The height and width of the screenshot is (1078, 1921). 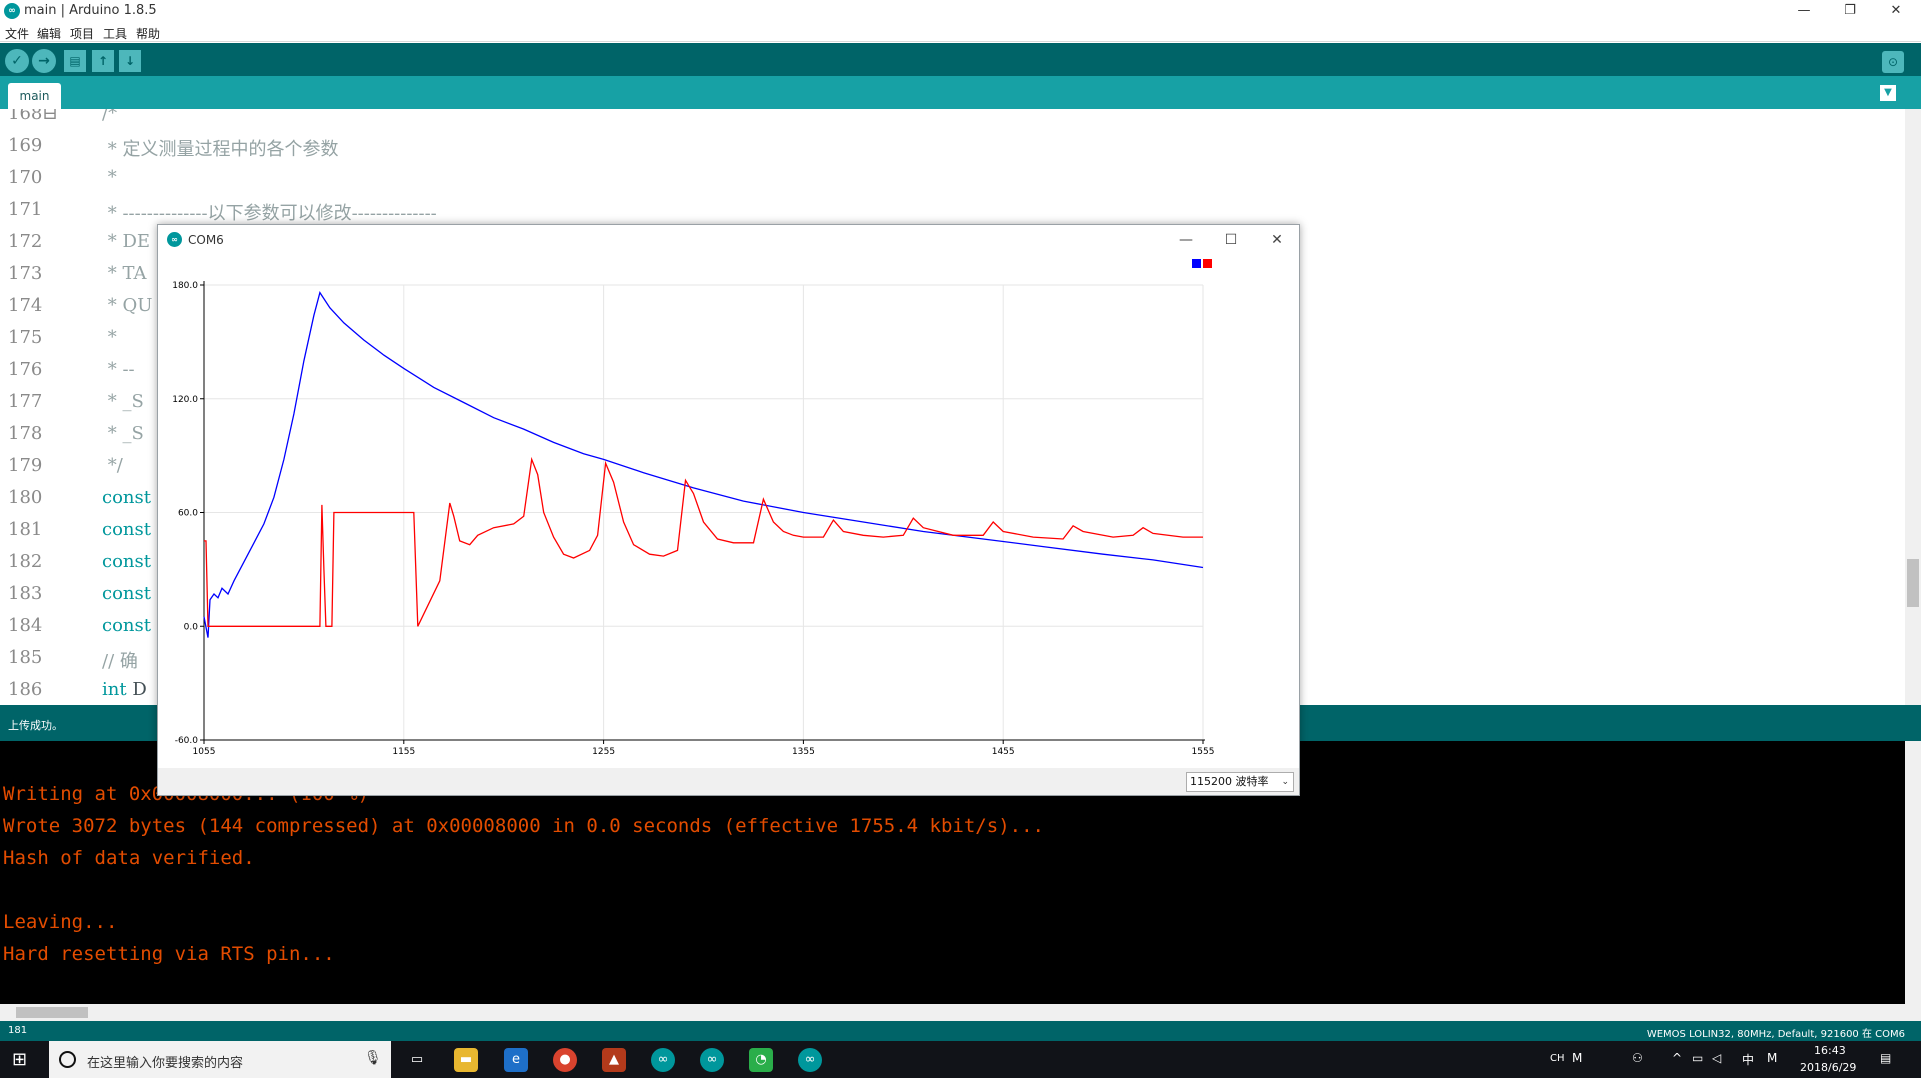 What do you see at coordinates (1748, 1059) in the screenshot?
I see `ime-chinese-icon: 中` at bounding box center [1748, 1059].